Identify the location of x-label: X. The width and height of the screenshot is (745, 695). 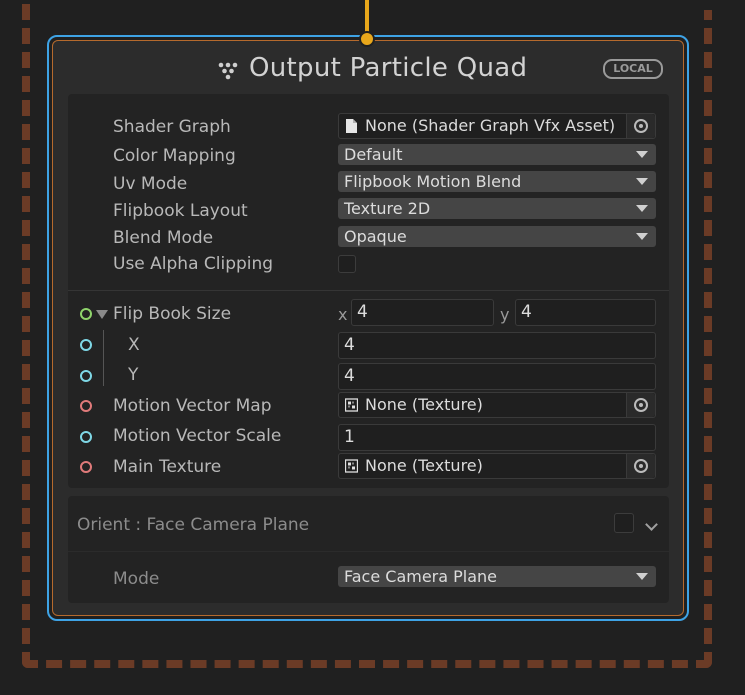
(134, 345).